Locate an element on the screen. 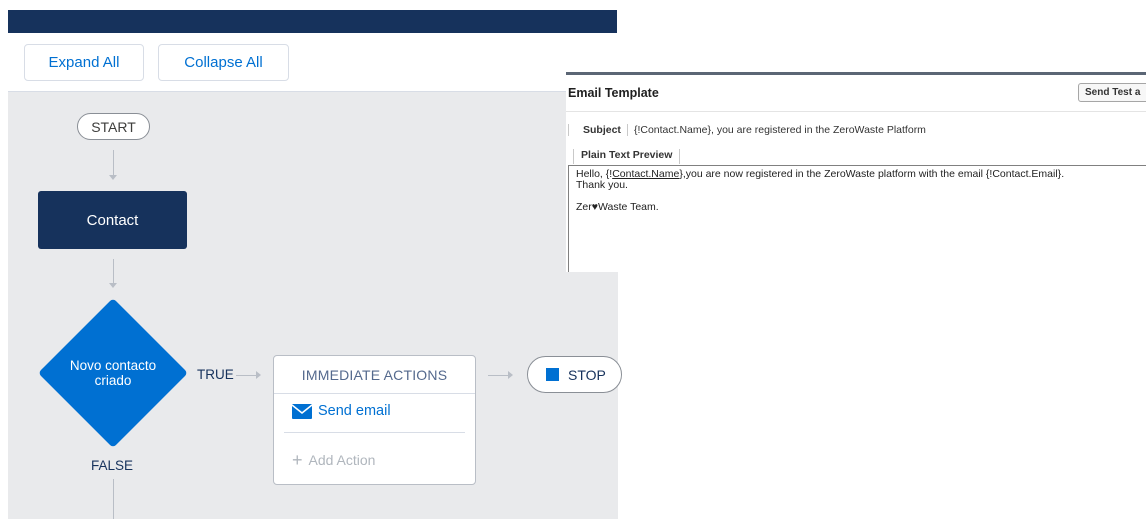 Image resolution: width=1146 pixels, height=519 pixels. send-test-button: Send Test a is located at coordinates (1112, 92).